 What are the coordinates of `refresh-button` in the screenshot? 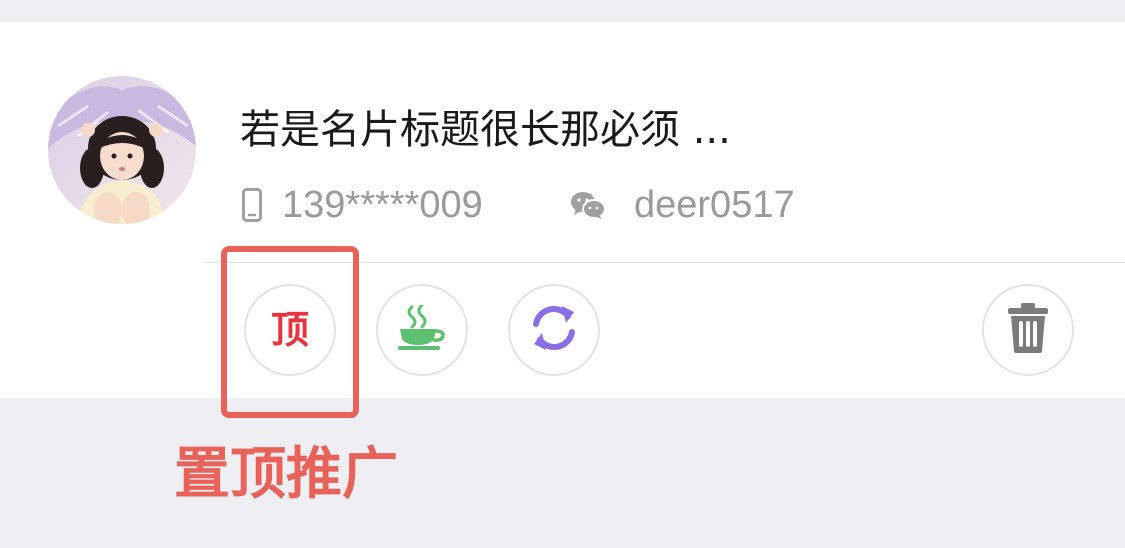 It's located at (554, 330).